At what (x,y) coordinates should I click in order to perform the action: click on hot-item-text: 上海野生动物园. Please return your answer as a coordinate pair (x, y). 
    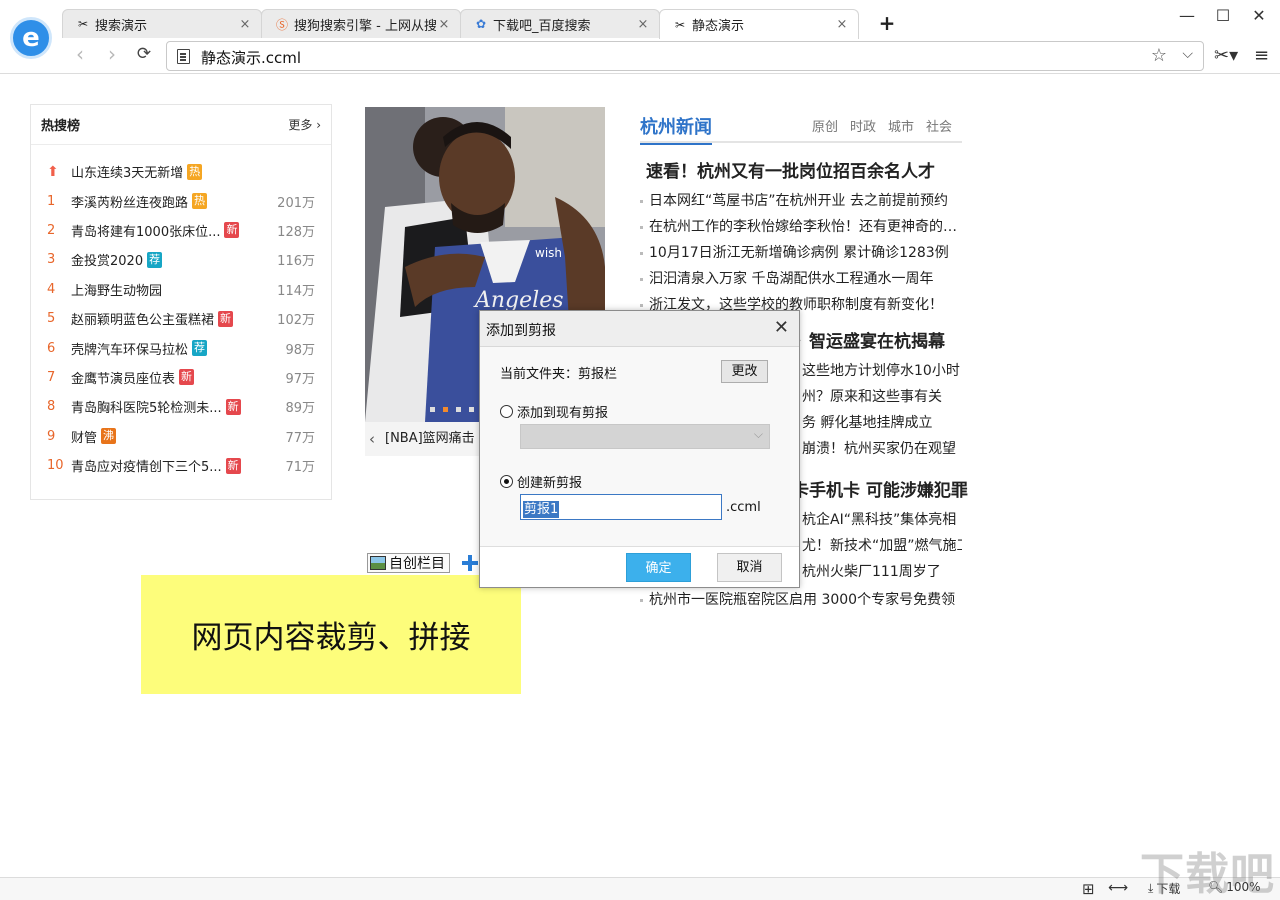
    Looking at the image, I should click on (116, 289).